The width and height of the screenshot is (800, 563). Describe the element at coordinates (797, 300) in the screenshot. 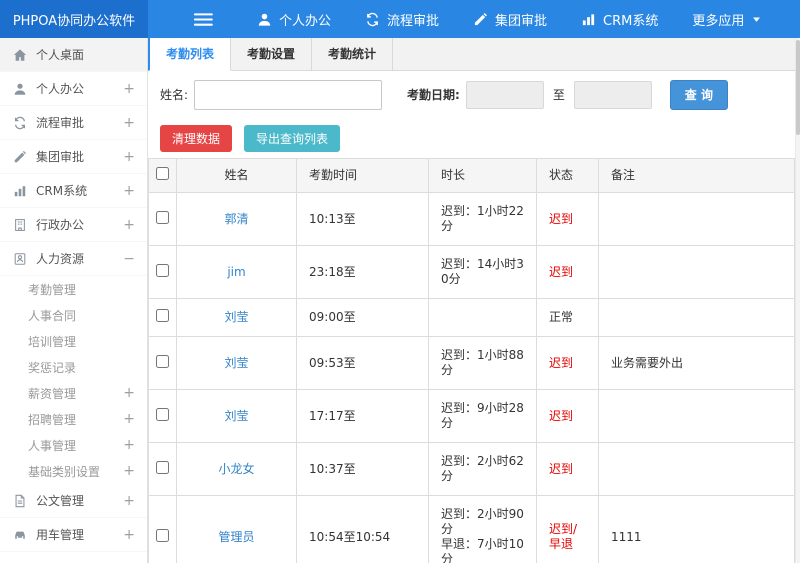

I see `page-scrollbar` at that location.